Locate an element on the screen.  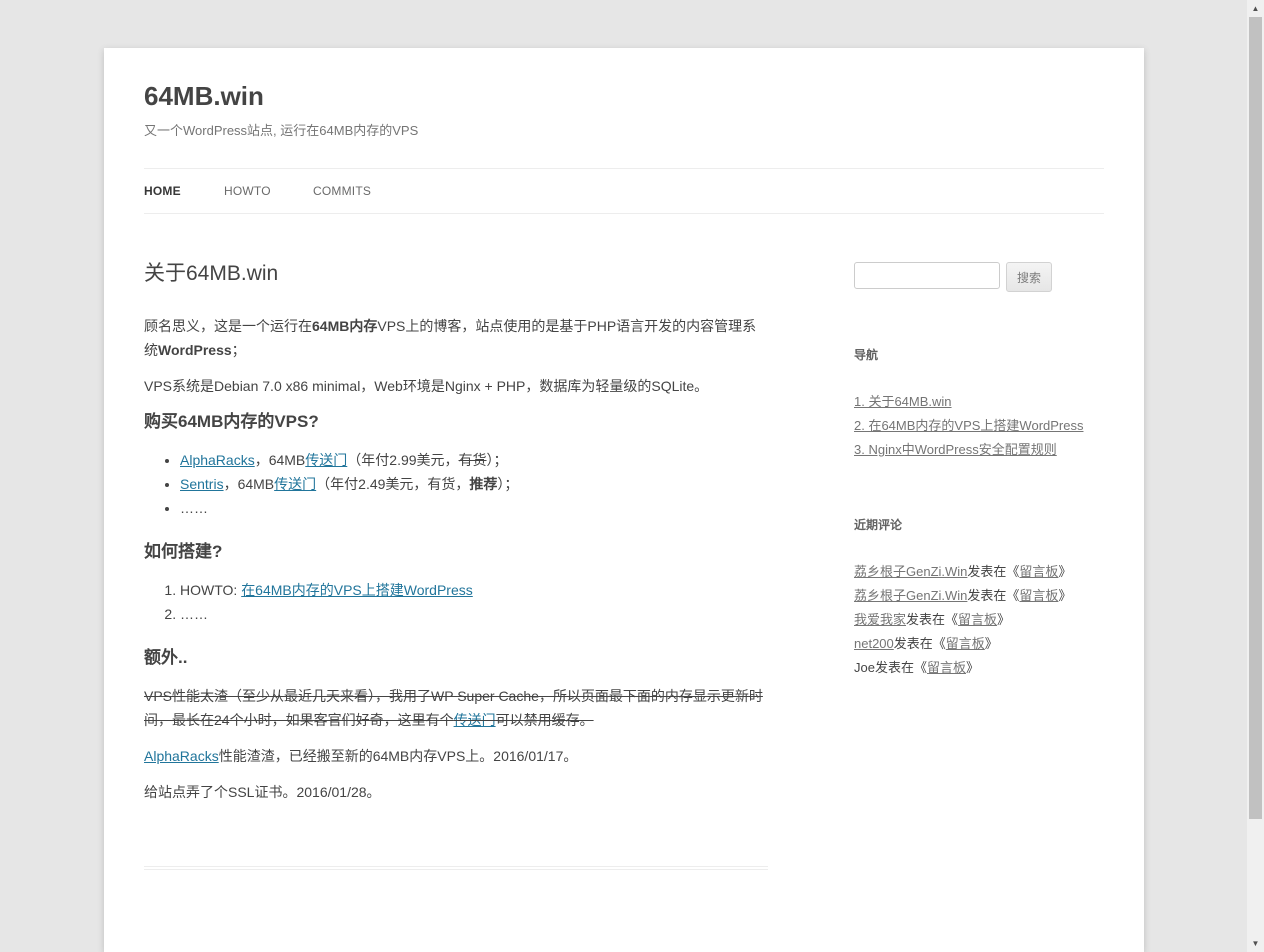
article-title: 关于64MB.win is located at coordinates (211, 273).